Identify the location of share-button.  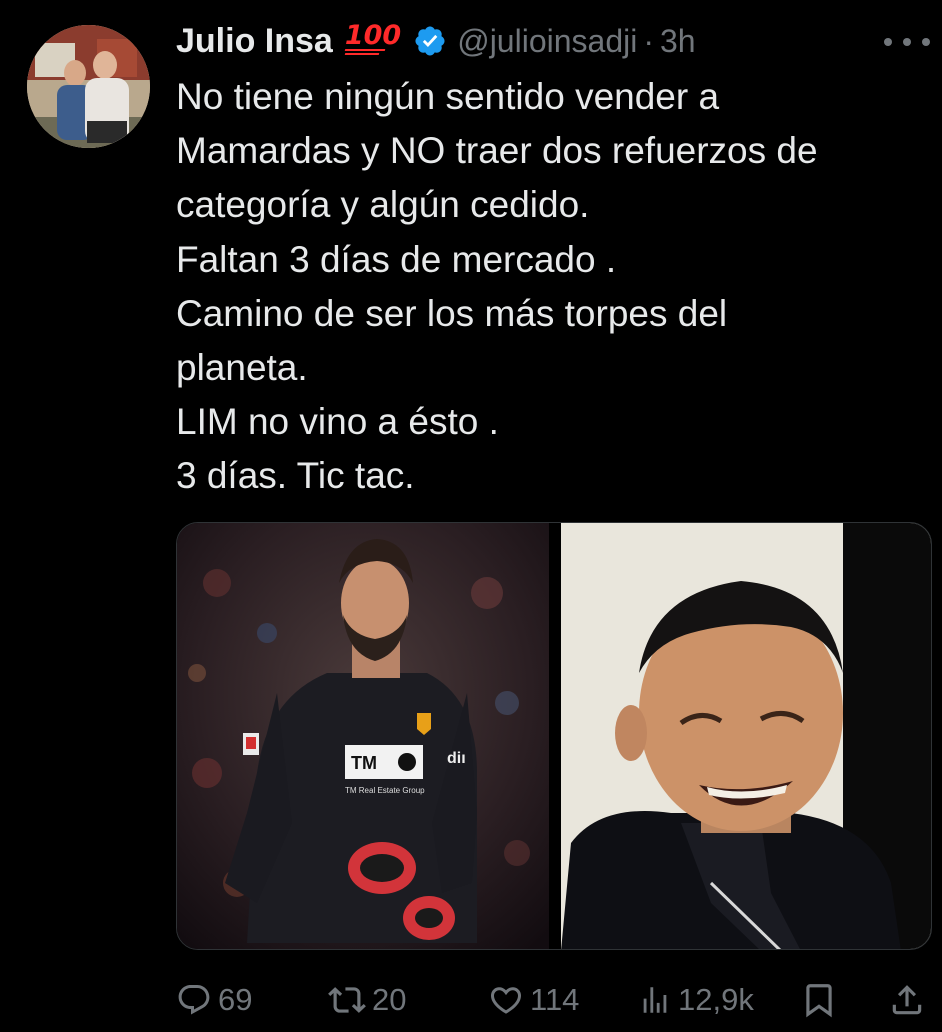
(910, 1000).